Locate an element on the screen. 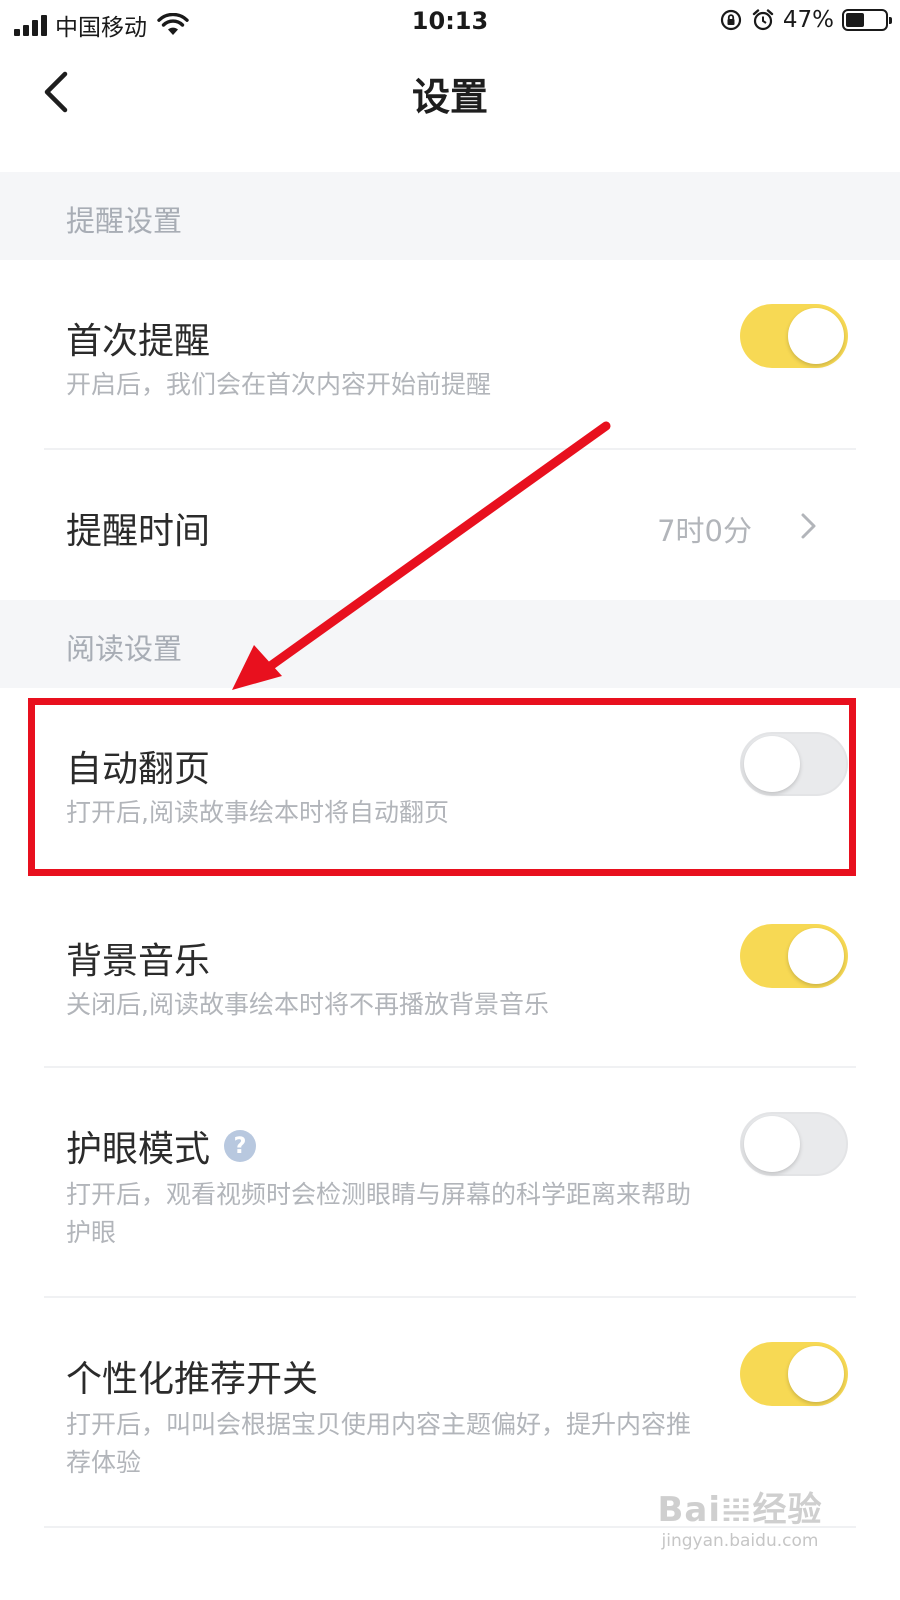  auto-page-desc: 打开后,阅读故事绘本时将自动翻页 is located at coordinates (257, 812).